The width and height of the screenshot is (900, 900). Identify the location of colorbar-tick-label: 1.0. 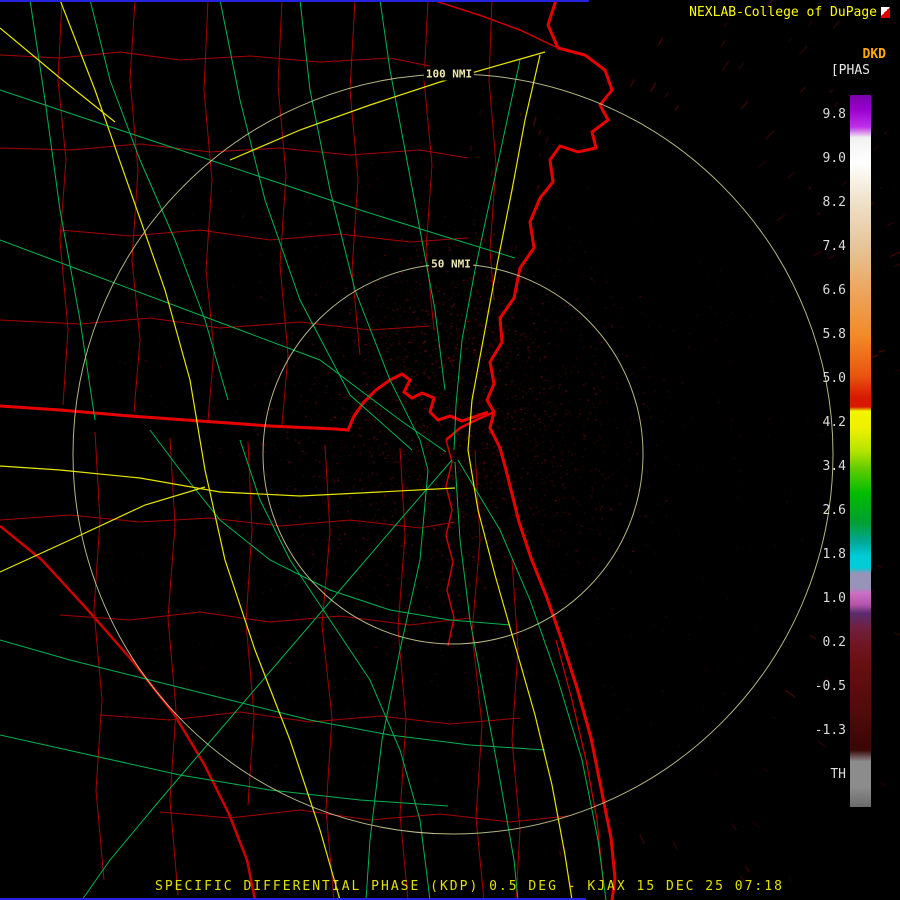
(834, 598).